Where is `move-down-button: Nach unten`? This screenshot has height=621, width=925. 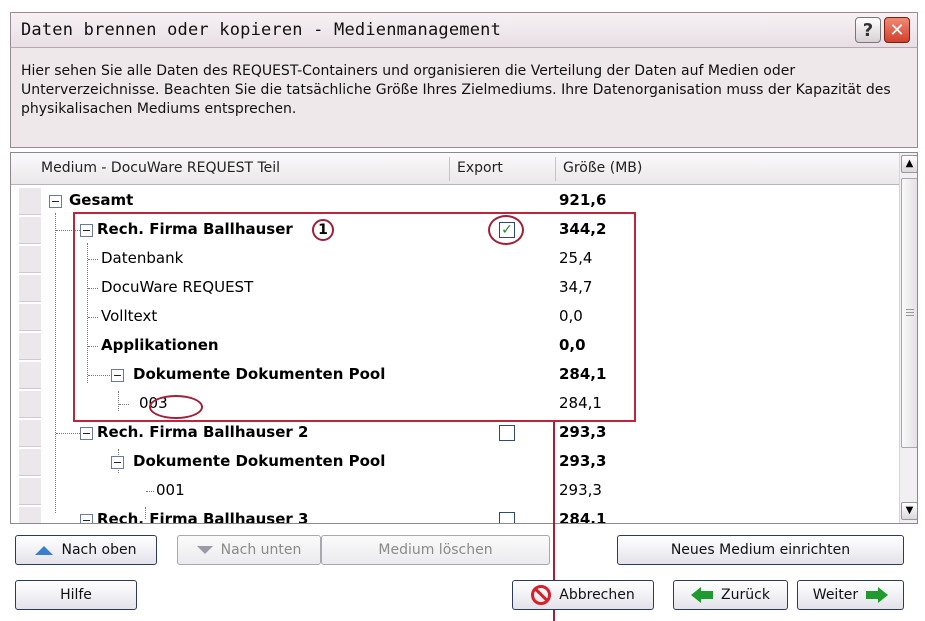 move-down-button: Nach unten is located at coordinates (249, 550).